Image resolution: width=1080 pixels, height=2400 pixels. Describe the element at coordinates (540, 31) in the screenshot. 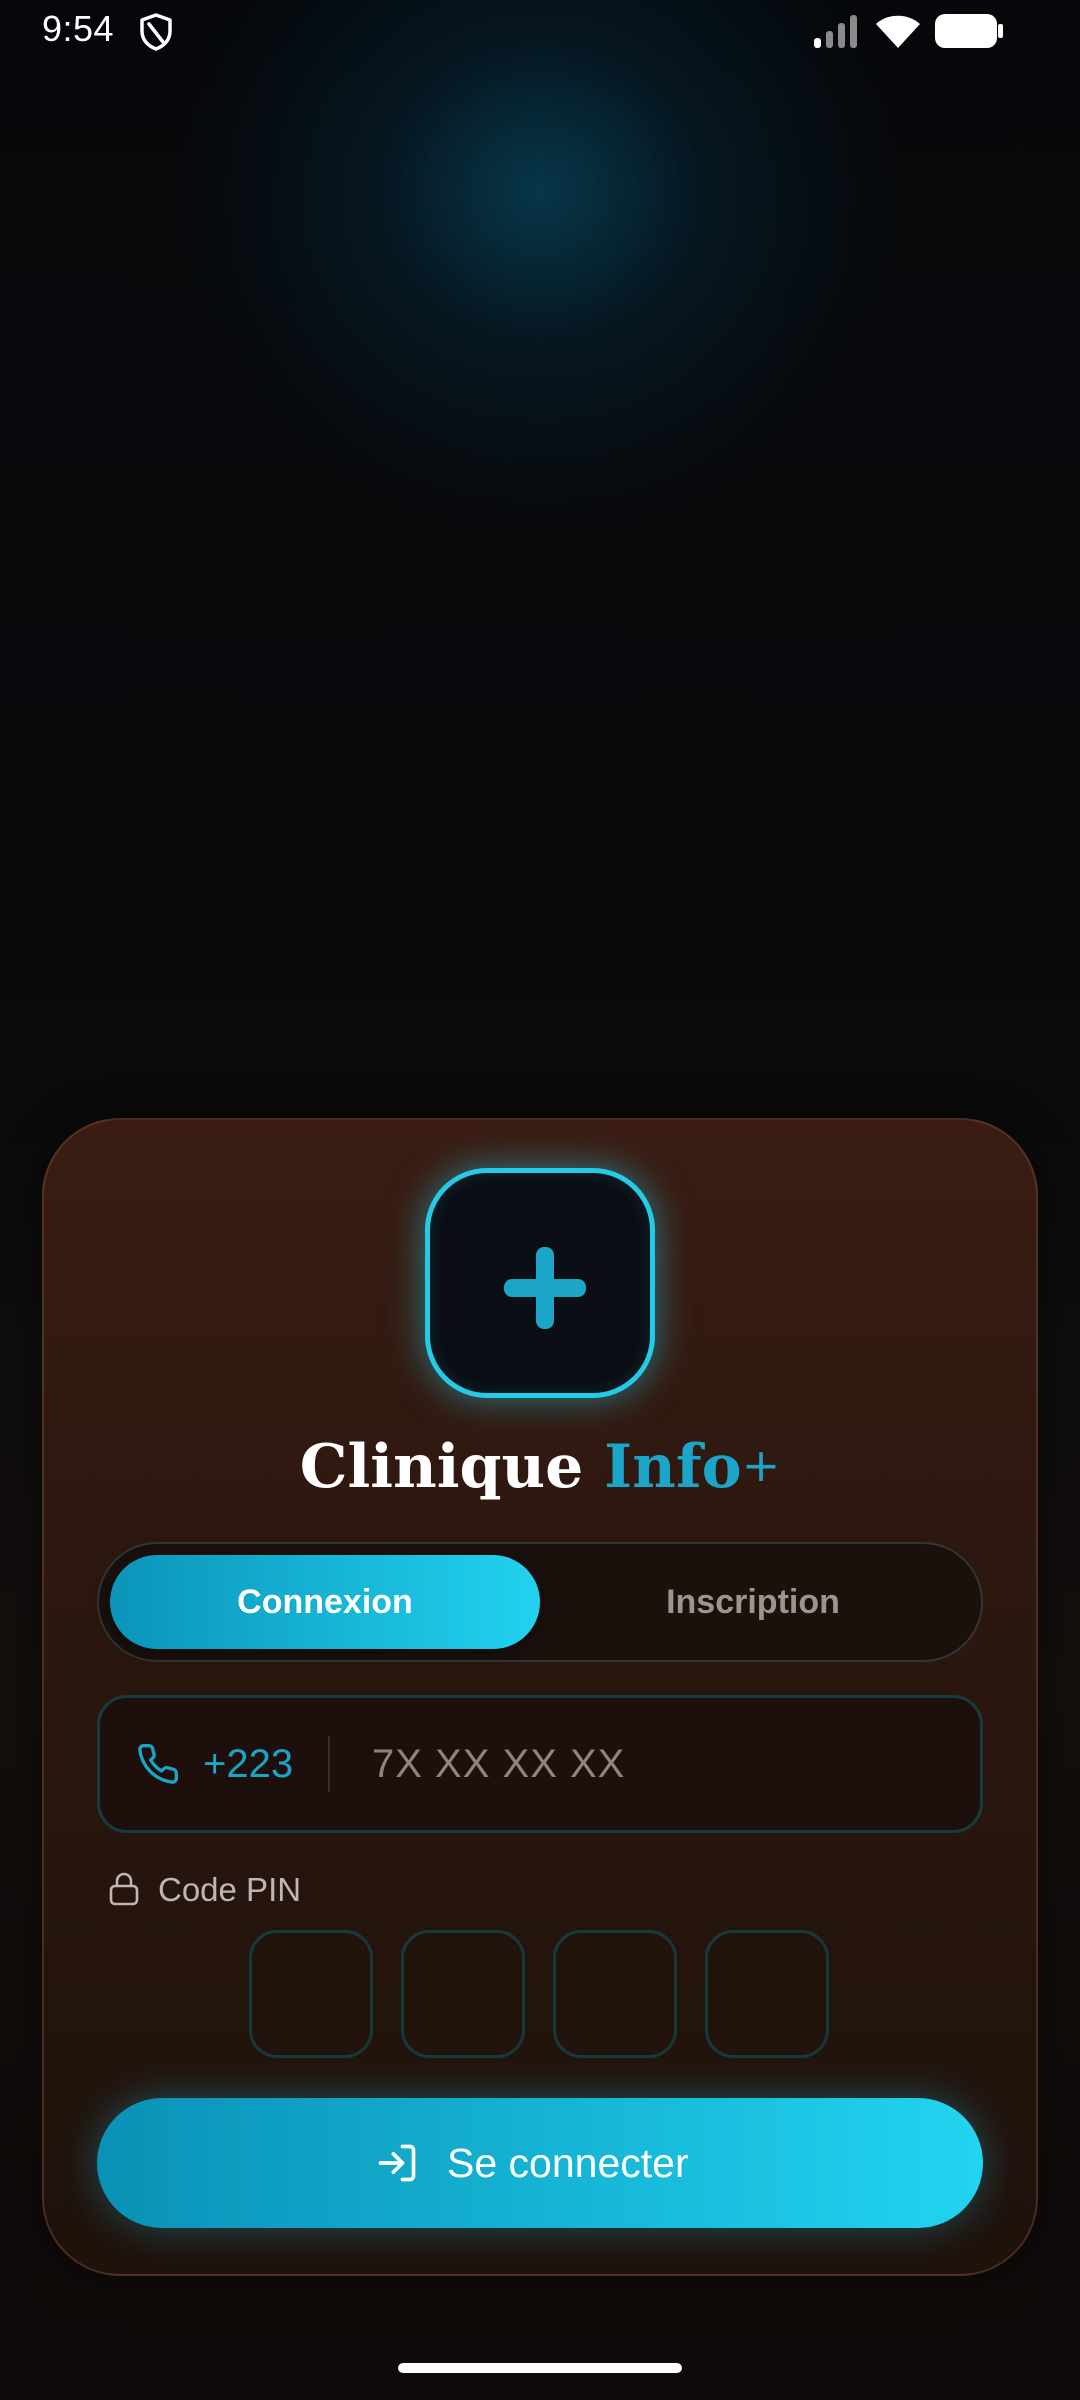

I see `status-bar: 9:54` at that location.